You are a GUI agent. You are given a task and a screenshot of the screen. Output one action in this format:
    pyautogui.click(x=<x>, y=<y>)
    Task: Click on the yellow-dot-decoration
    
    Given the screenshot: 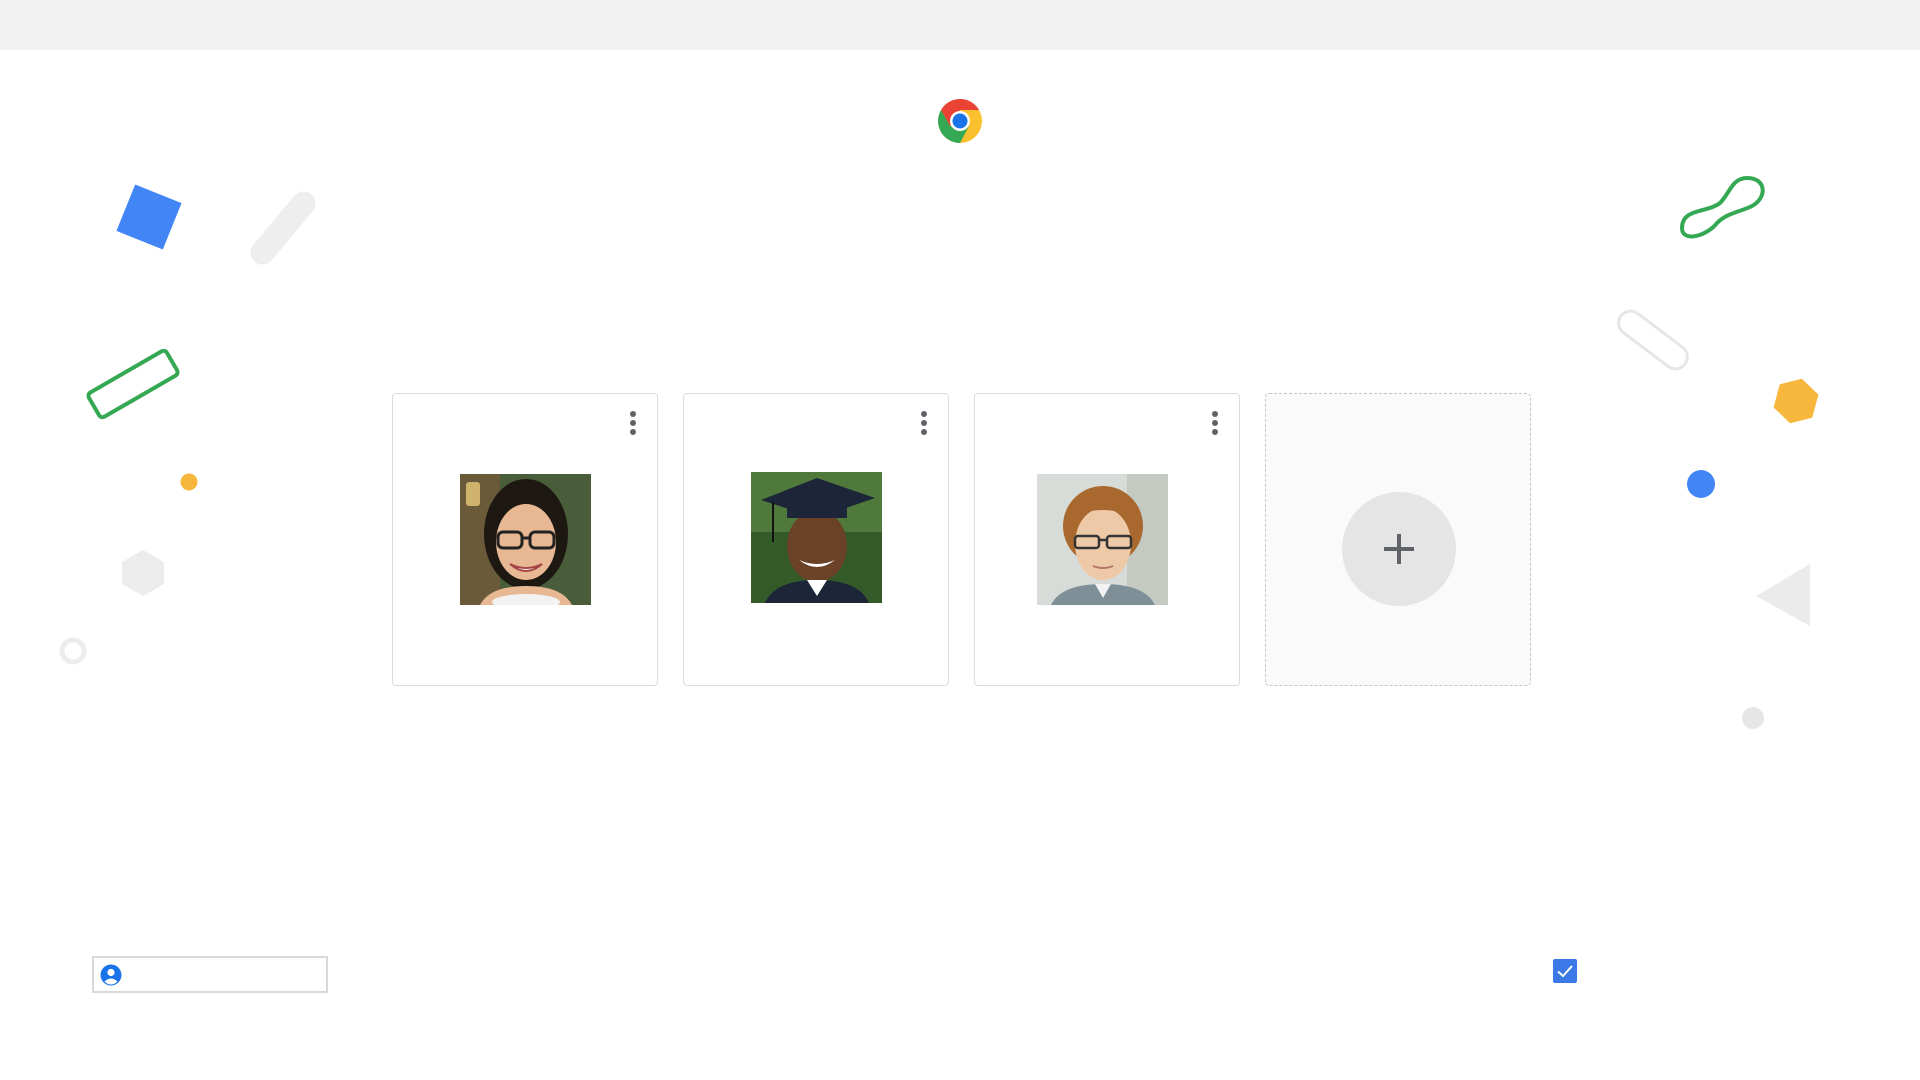 What is the action you would take?
    pyautogui.click(x=189, y=482)
    